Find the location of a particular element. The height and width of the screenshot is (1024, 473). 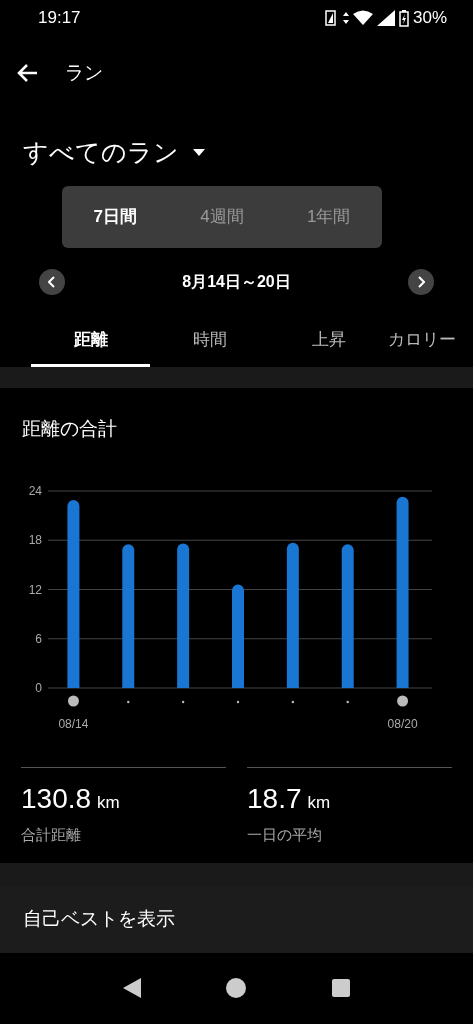

battery-saver-icon is located at coordinates (331, 18).